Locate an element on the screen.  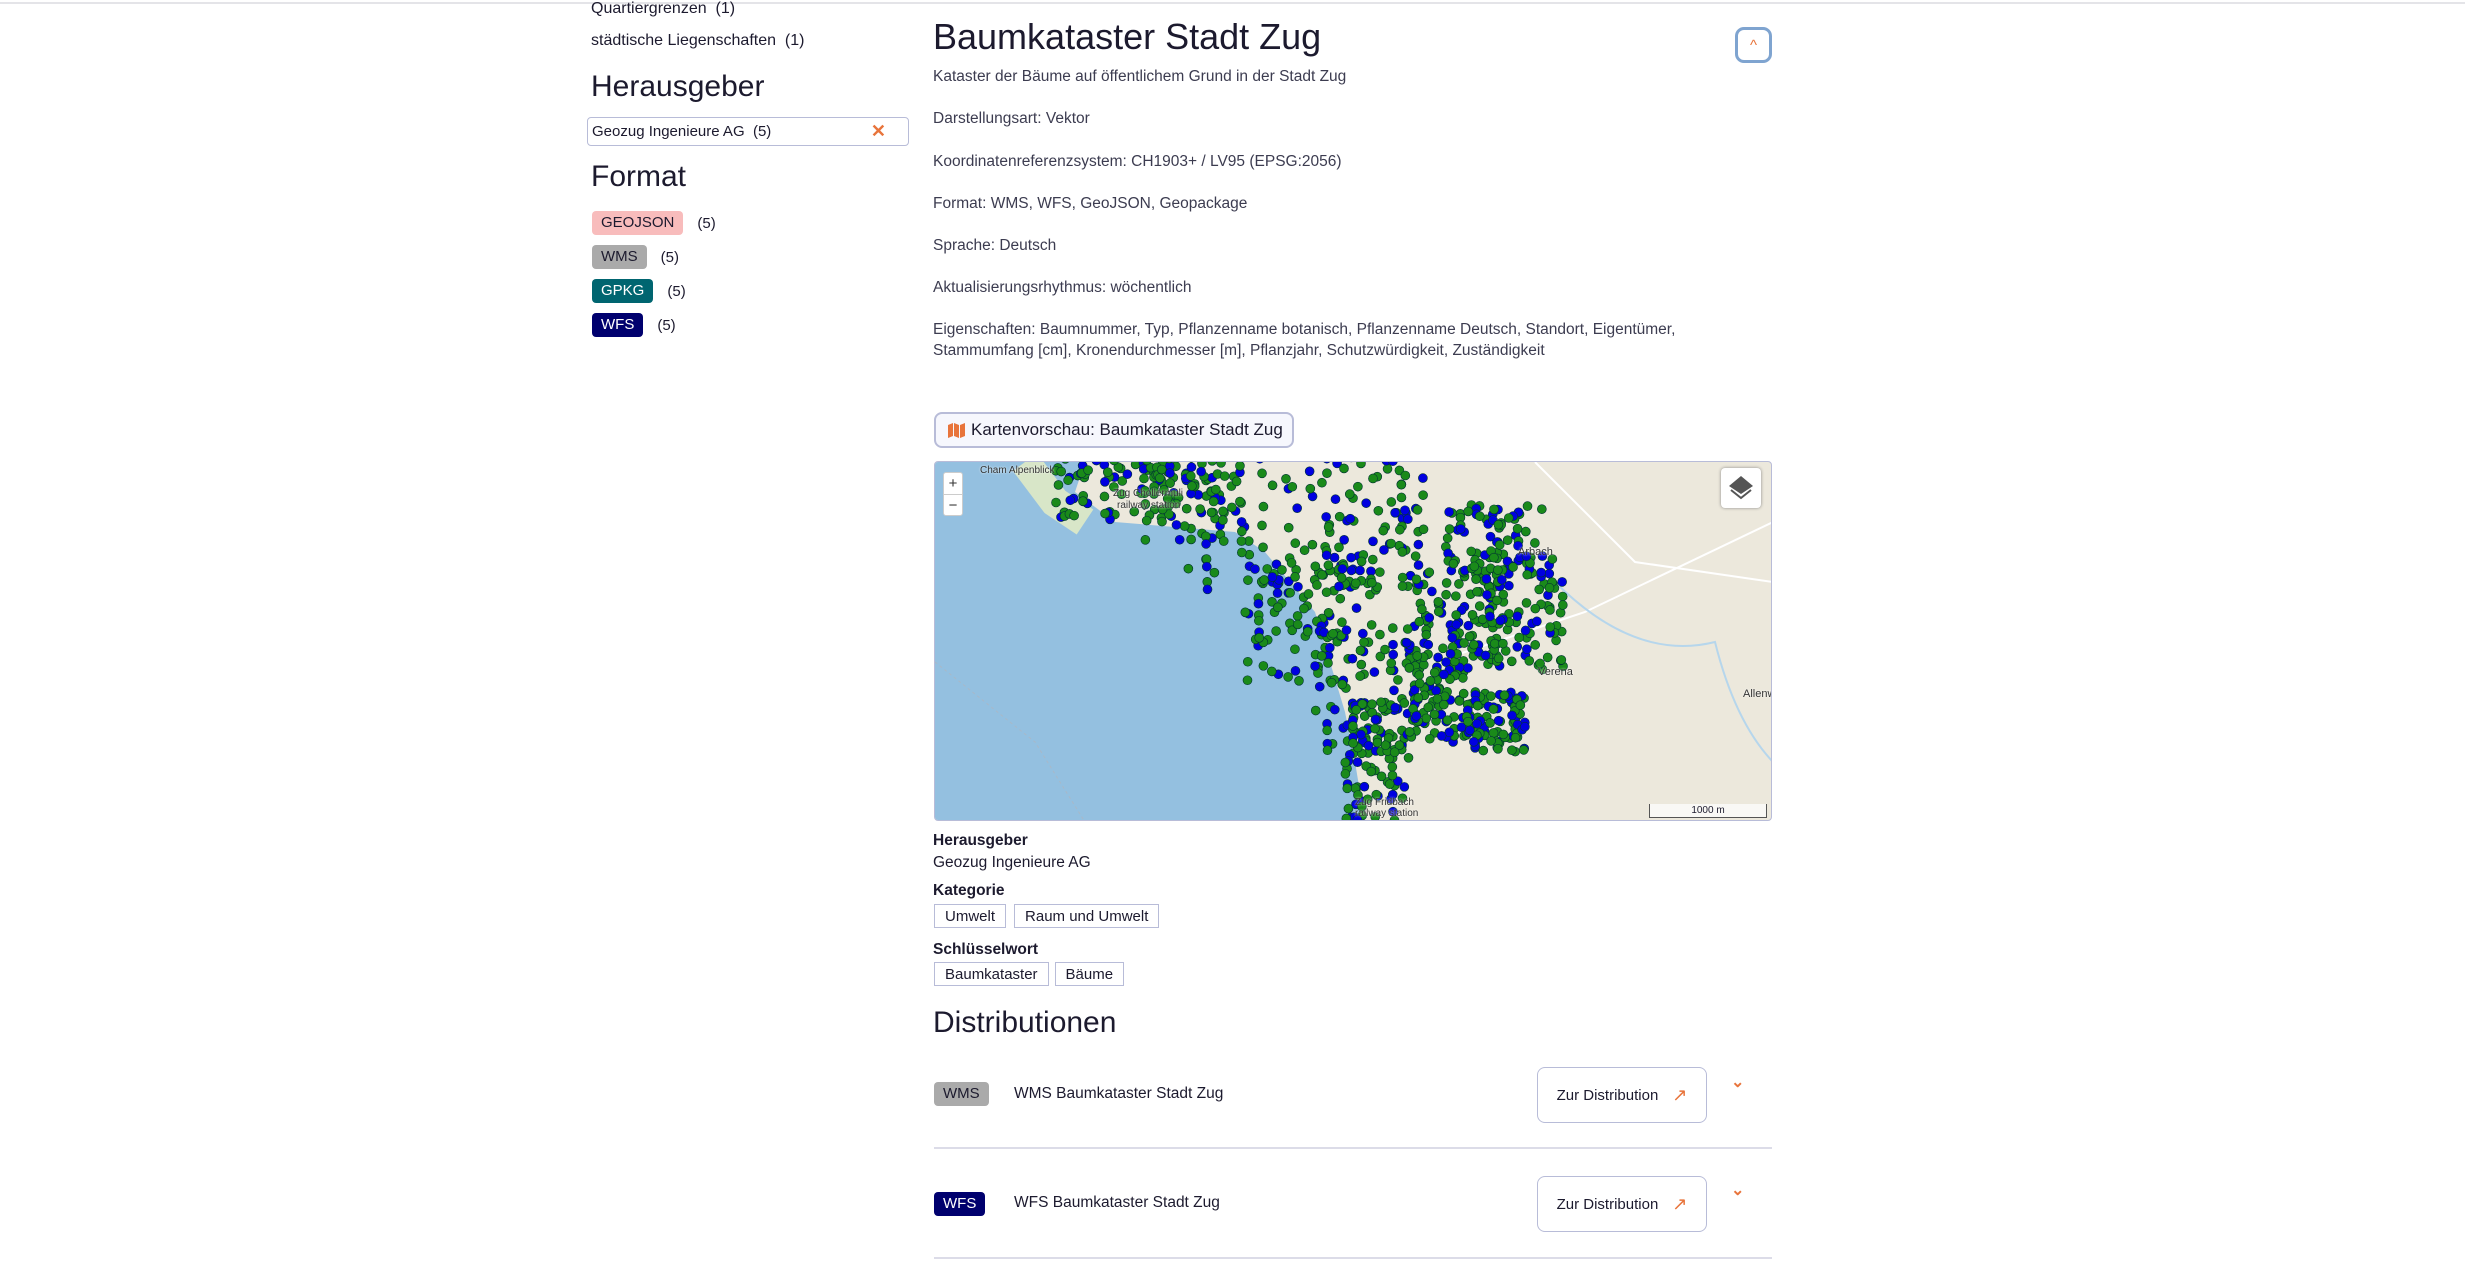
open-distribution-button: Zur Distribution ↗ is located at coordinates (1622, 1095).